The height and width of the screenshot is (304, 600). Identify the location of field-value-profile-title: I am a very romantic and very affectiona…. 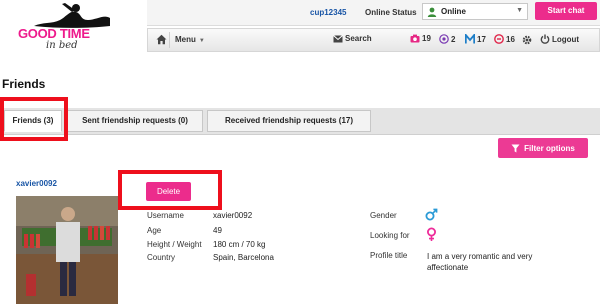
(480, 262).